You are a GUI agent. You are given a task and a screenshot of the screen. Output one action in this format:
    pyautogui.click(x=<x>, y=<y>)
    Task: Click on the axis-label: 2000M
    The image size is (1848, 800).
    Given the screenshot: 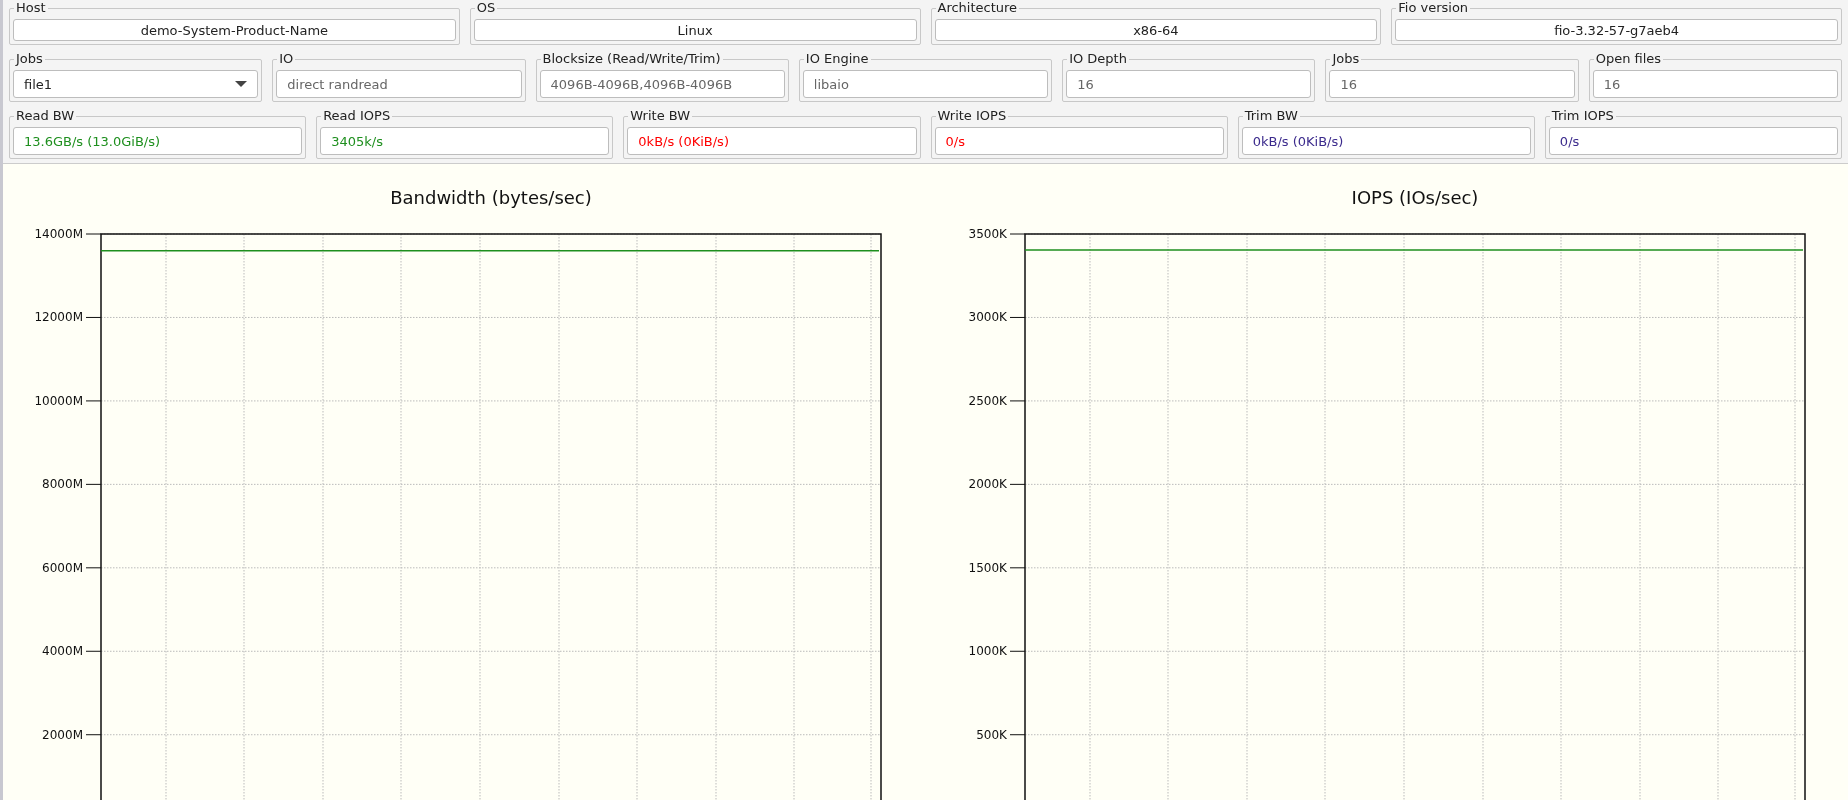 What is the action you would take?
    pyautogui.click(x=62, y=734)
    